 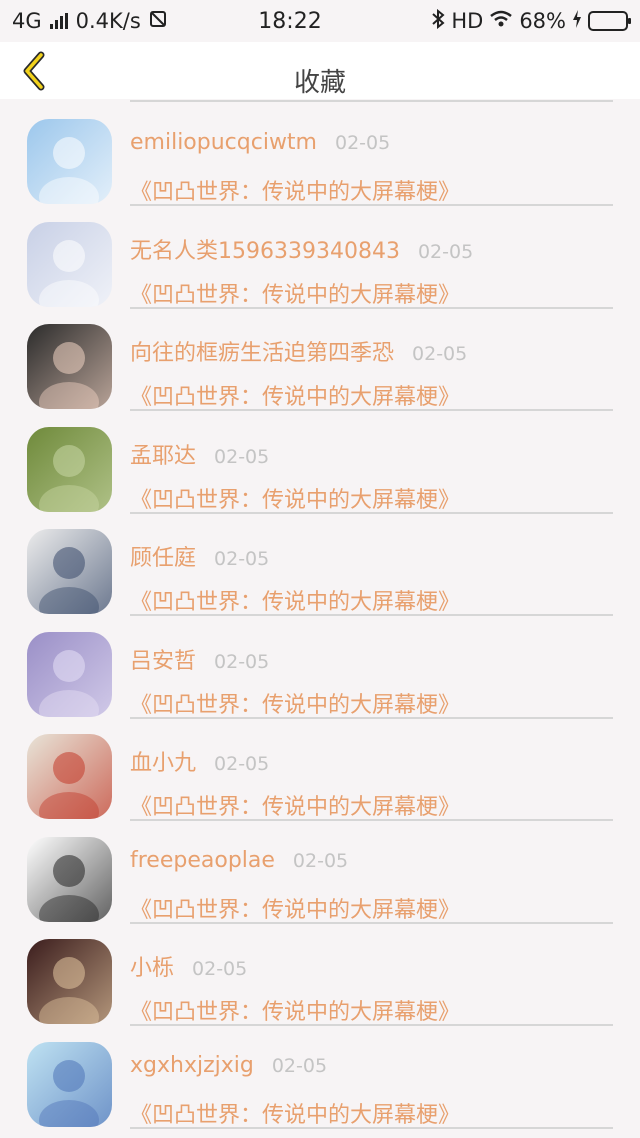 What do you see at coordinates (223, 142) in the screenshot?
I see `username: emiliopucqciwtm` at bounding box center [223, 142].